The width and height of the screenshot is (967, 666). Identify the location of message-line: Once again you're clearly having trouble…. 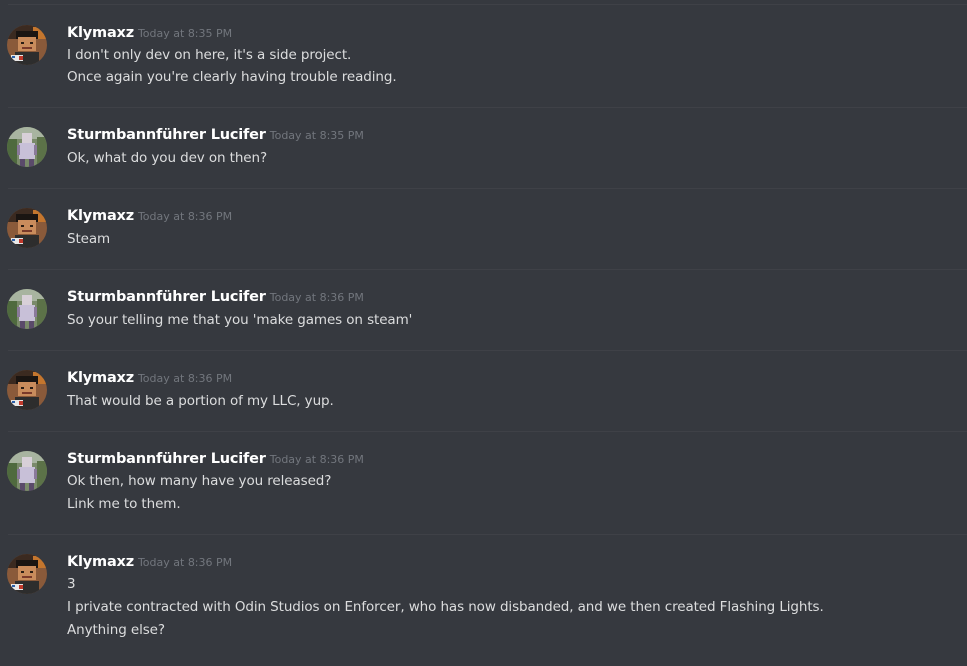
(232, 77).